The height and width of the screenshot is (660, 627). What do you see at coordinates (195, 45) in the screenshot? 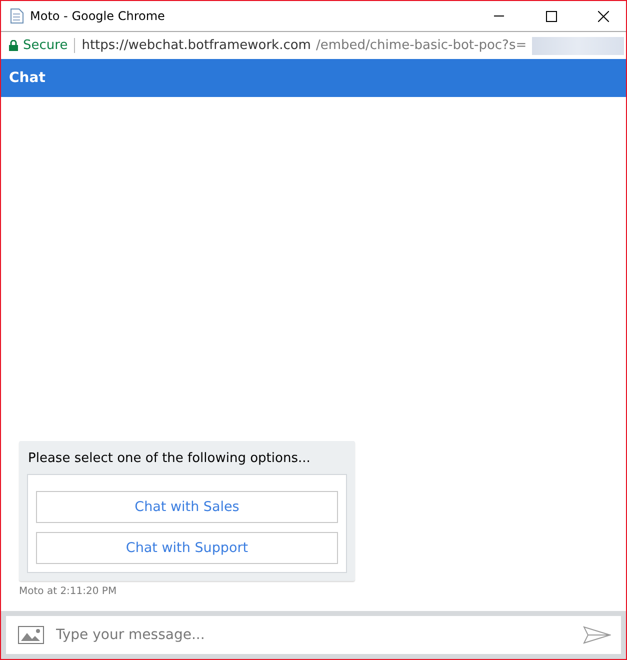
I see `url-host: https://webchat.botframework.com` at bounding box center [195, 45].